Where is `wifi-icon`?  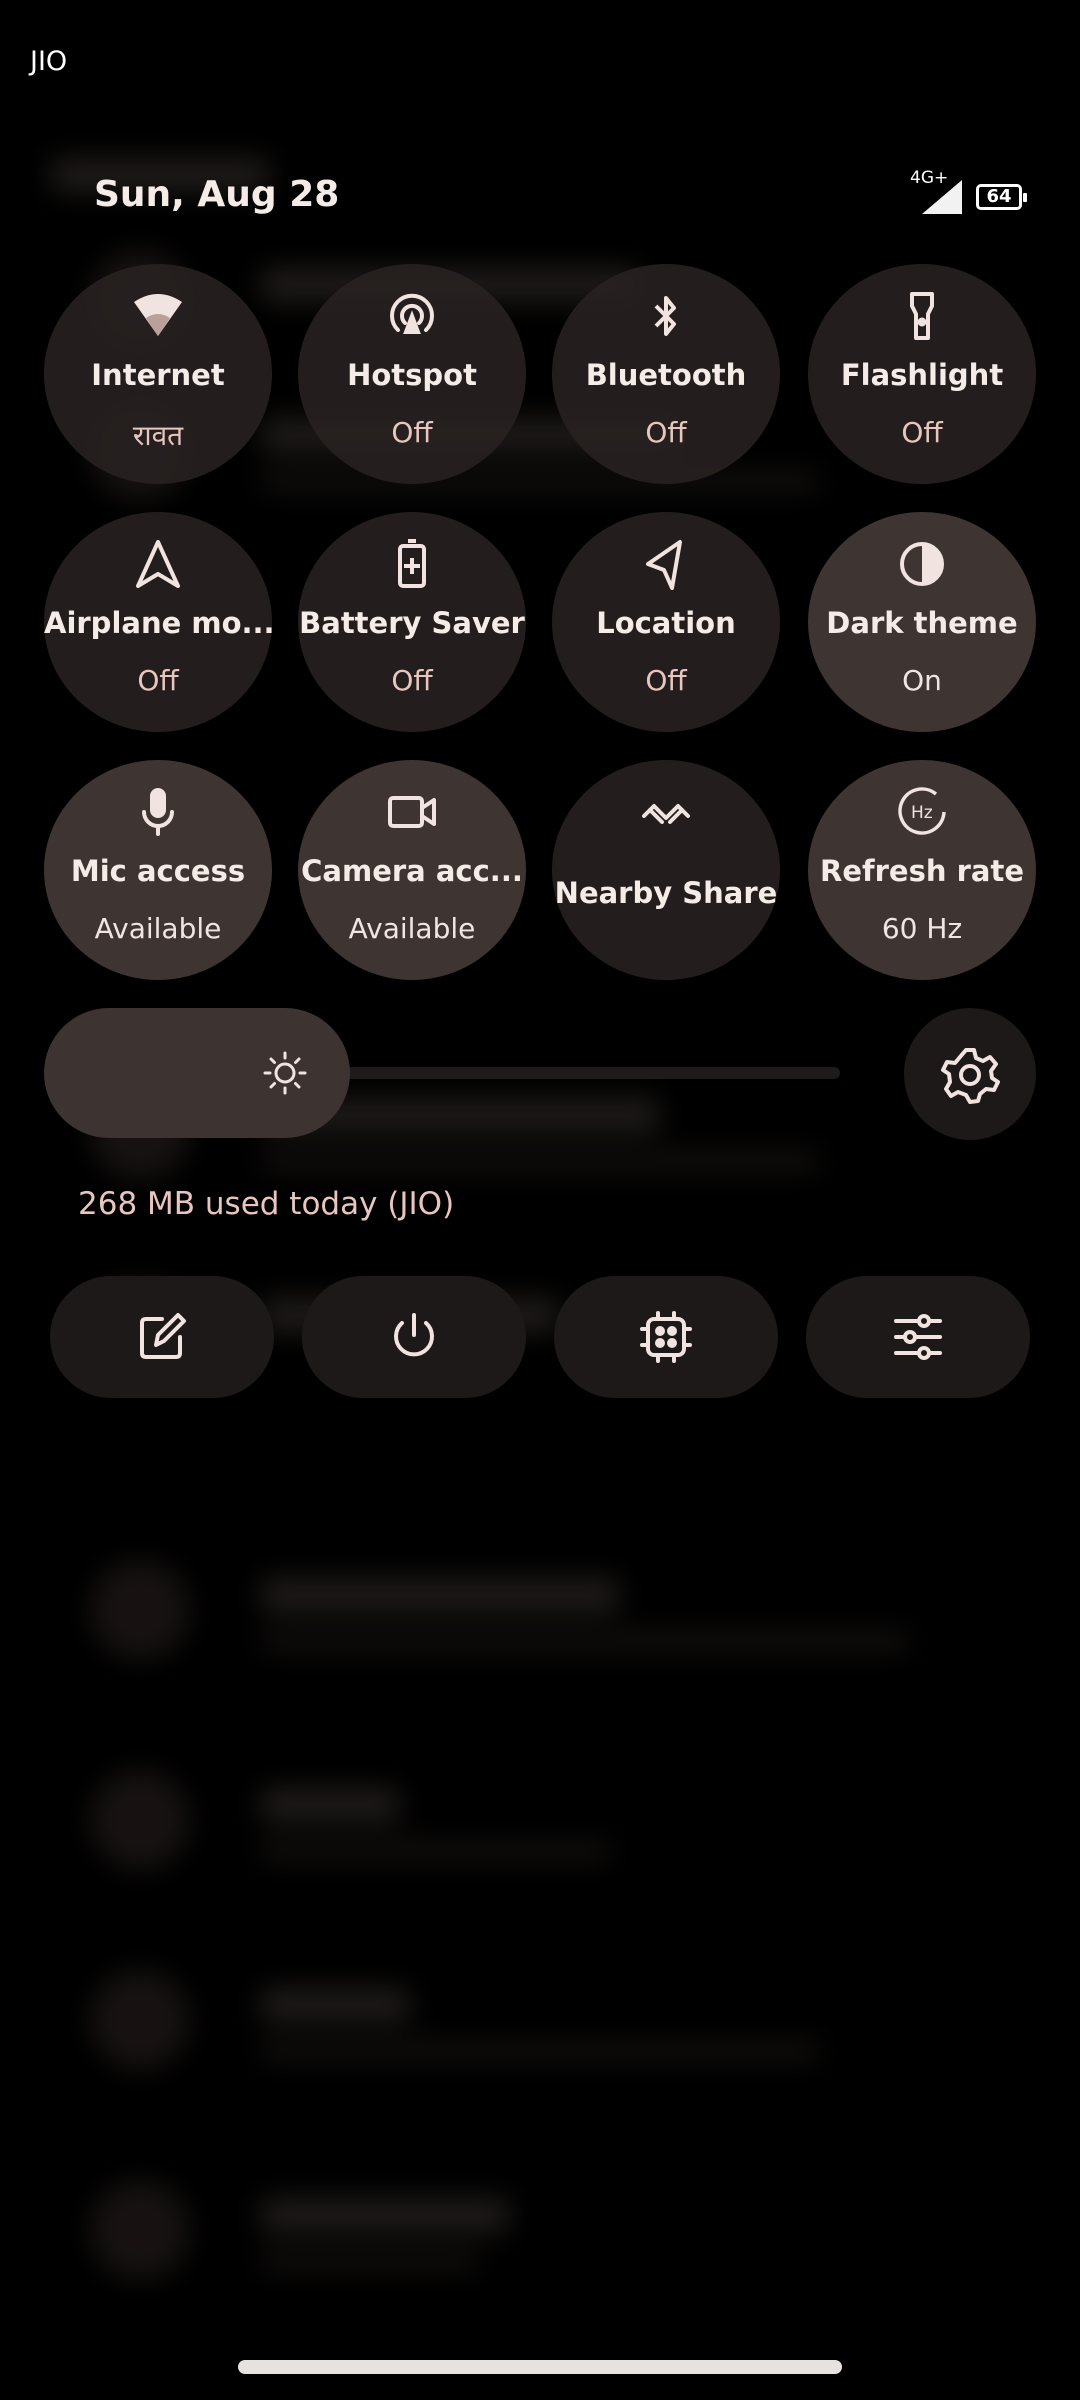 wifi-icon is located at coordinates (158, 316).